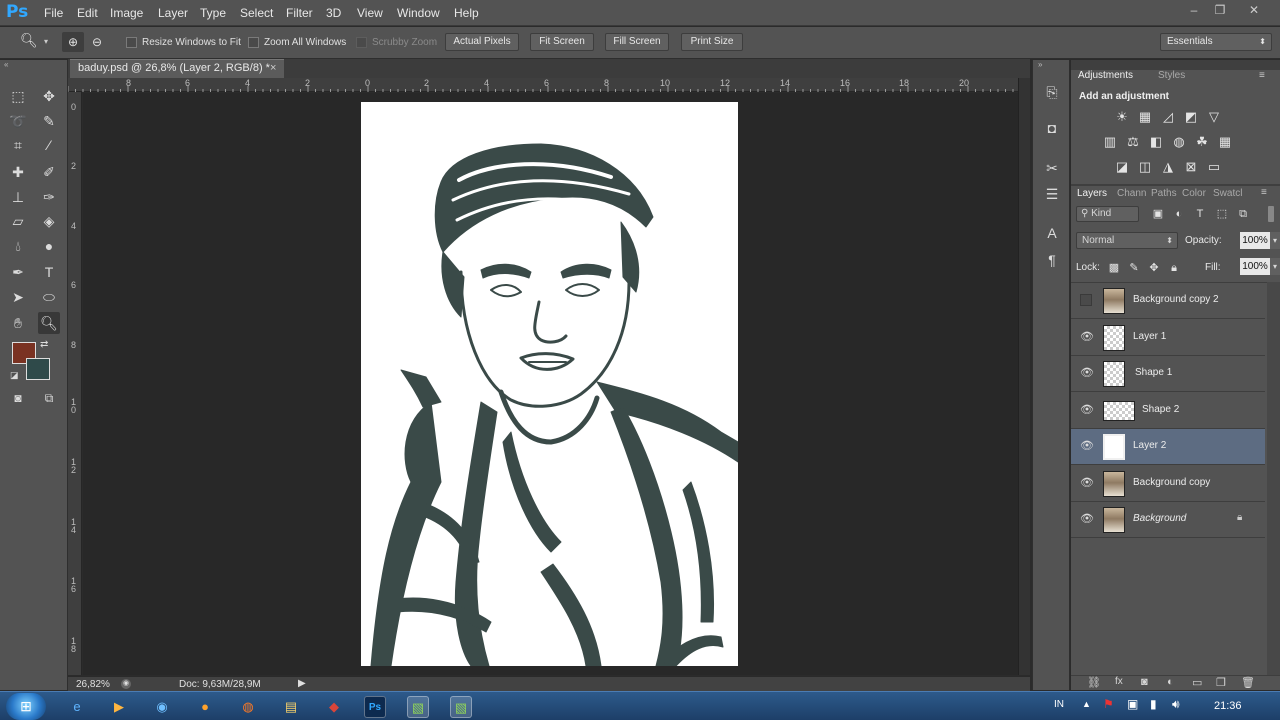 The image size is (1280, 720). Describe the element at coordinates (49, 323) in the screenshot. I see `zoom-tool-icon: 🔍︎` at that location.